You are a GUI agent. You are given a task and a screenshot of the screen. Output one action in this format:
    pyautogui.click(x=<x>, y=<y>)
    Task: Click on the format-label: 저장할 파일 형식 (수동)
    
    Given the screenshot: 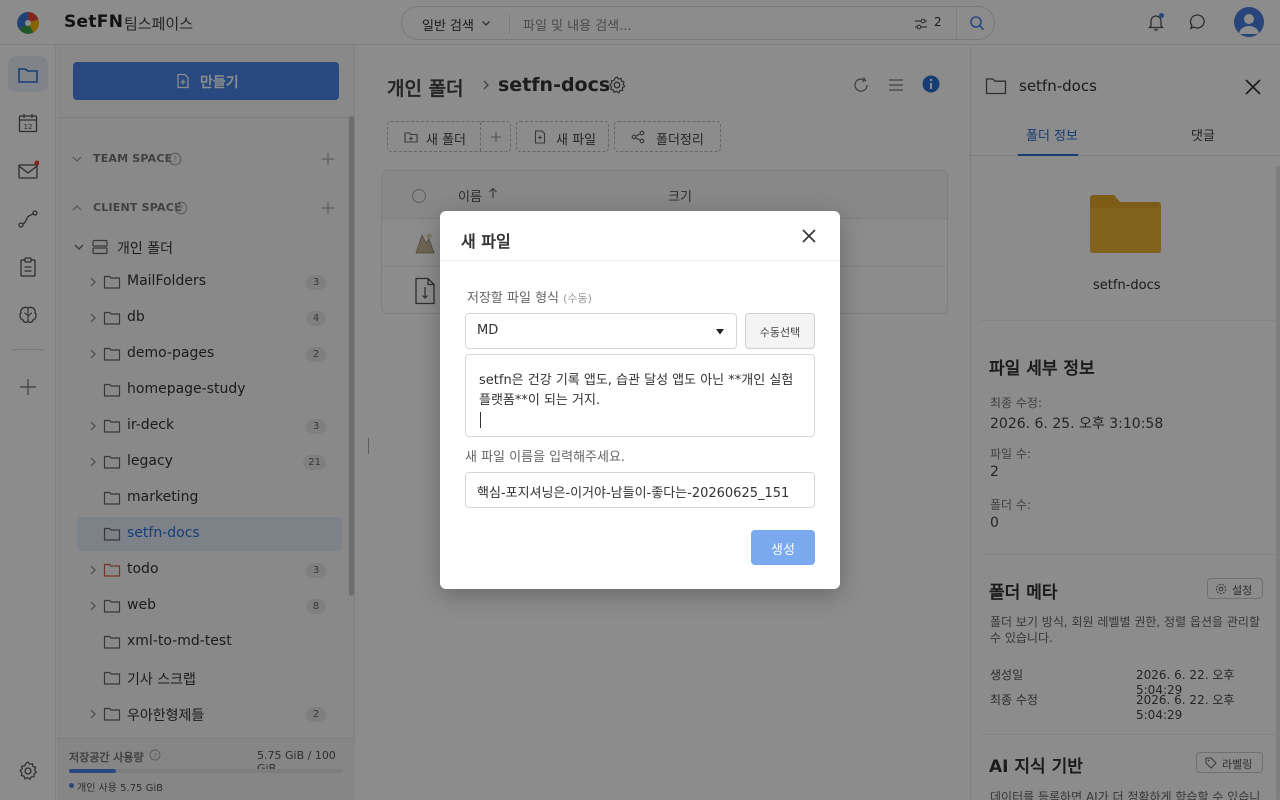 What is the action you would take?
    pyautogui.click(x=529, y=296)
    